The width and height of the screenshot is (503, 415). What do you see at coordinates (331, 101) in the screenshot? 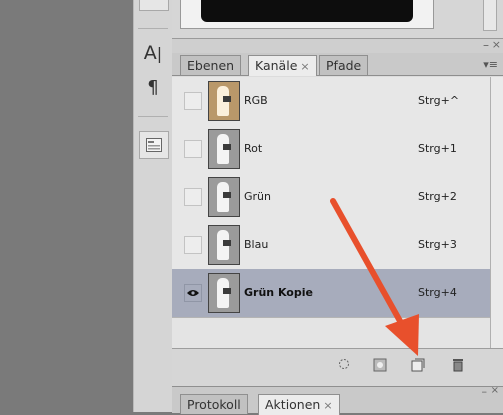
I see `channel-row: RGB Strg+^` at bounding box center [331, 101].